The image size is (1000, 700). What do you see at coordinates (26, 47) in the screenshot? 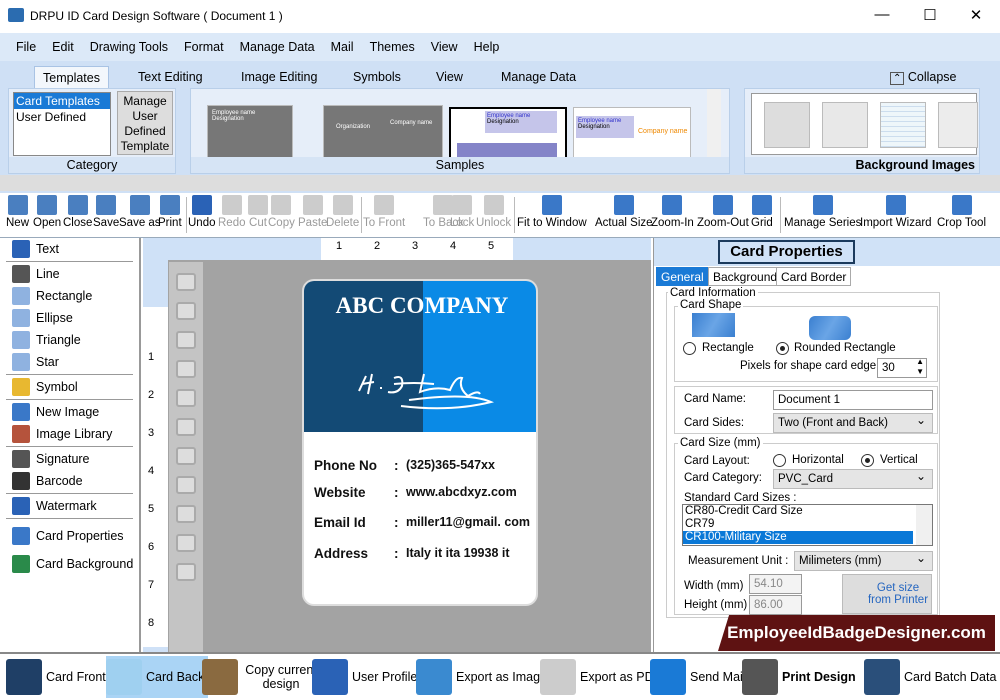
I see `menu-file: File` at bounding box center [26, 47].